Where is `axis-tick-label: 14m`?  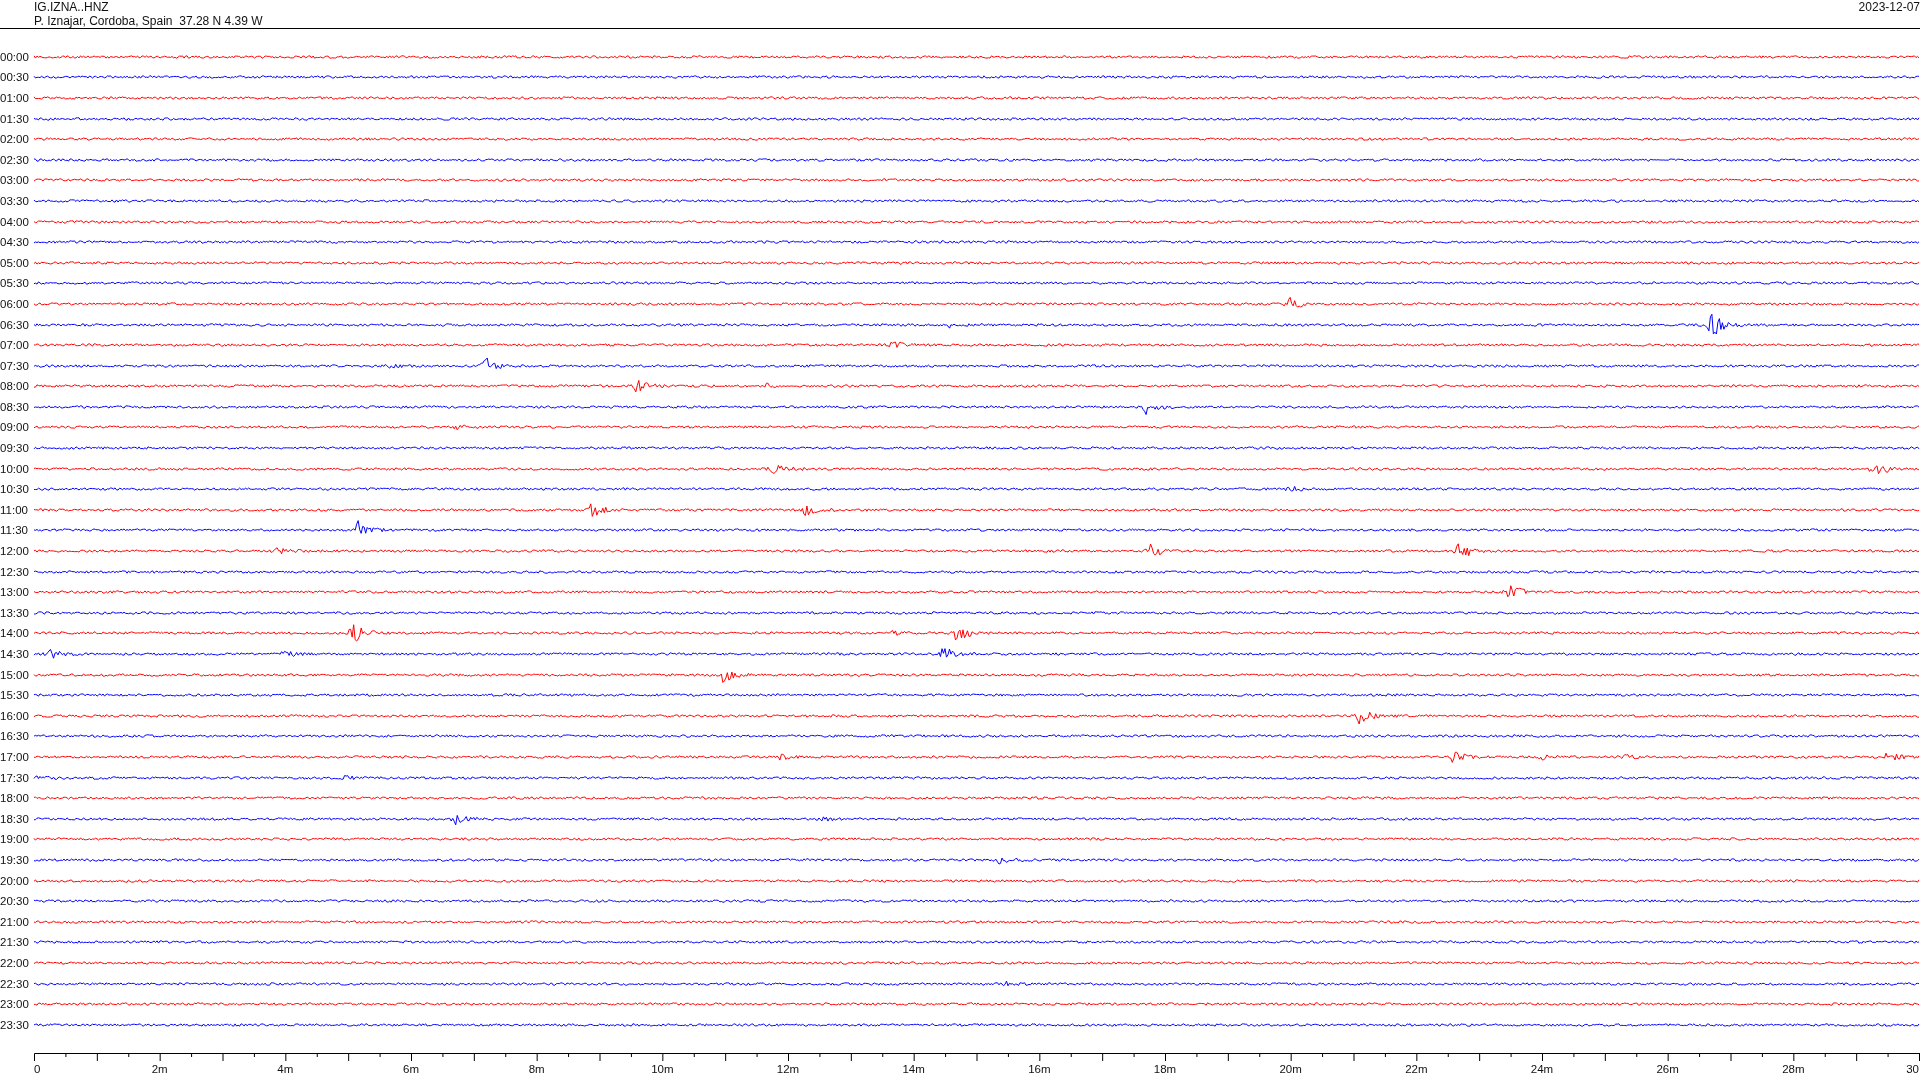 axis-tick-label: 14m is located at coordinates (913, 1069).